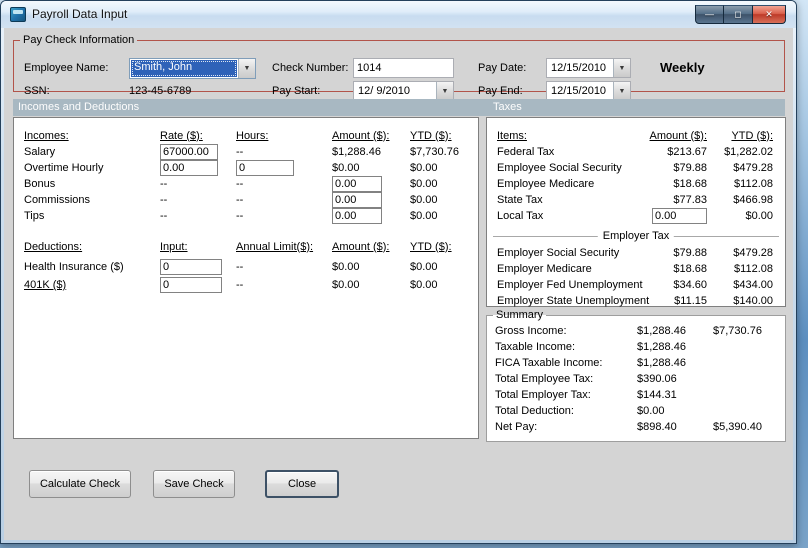  I want to click on close-window-button: ✕, so click(769, 14).